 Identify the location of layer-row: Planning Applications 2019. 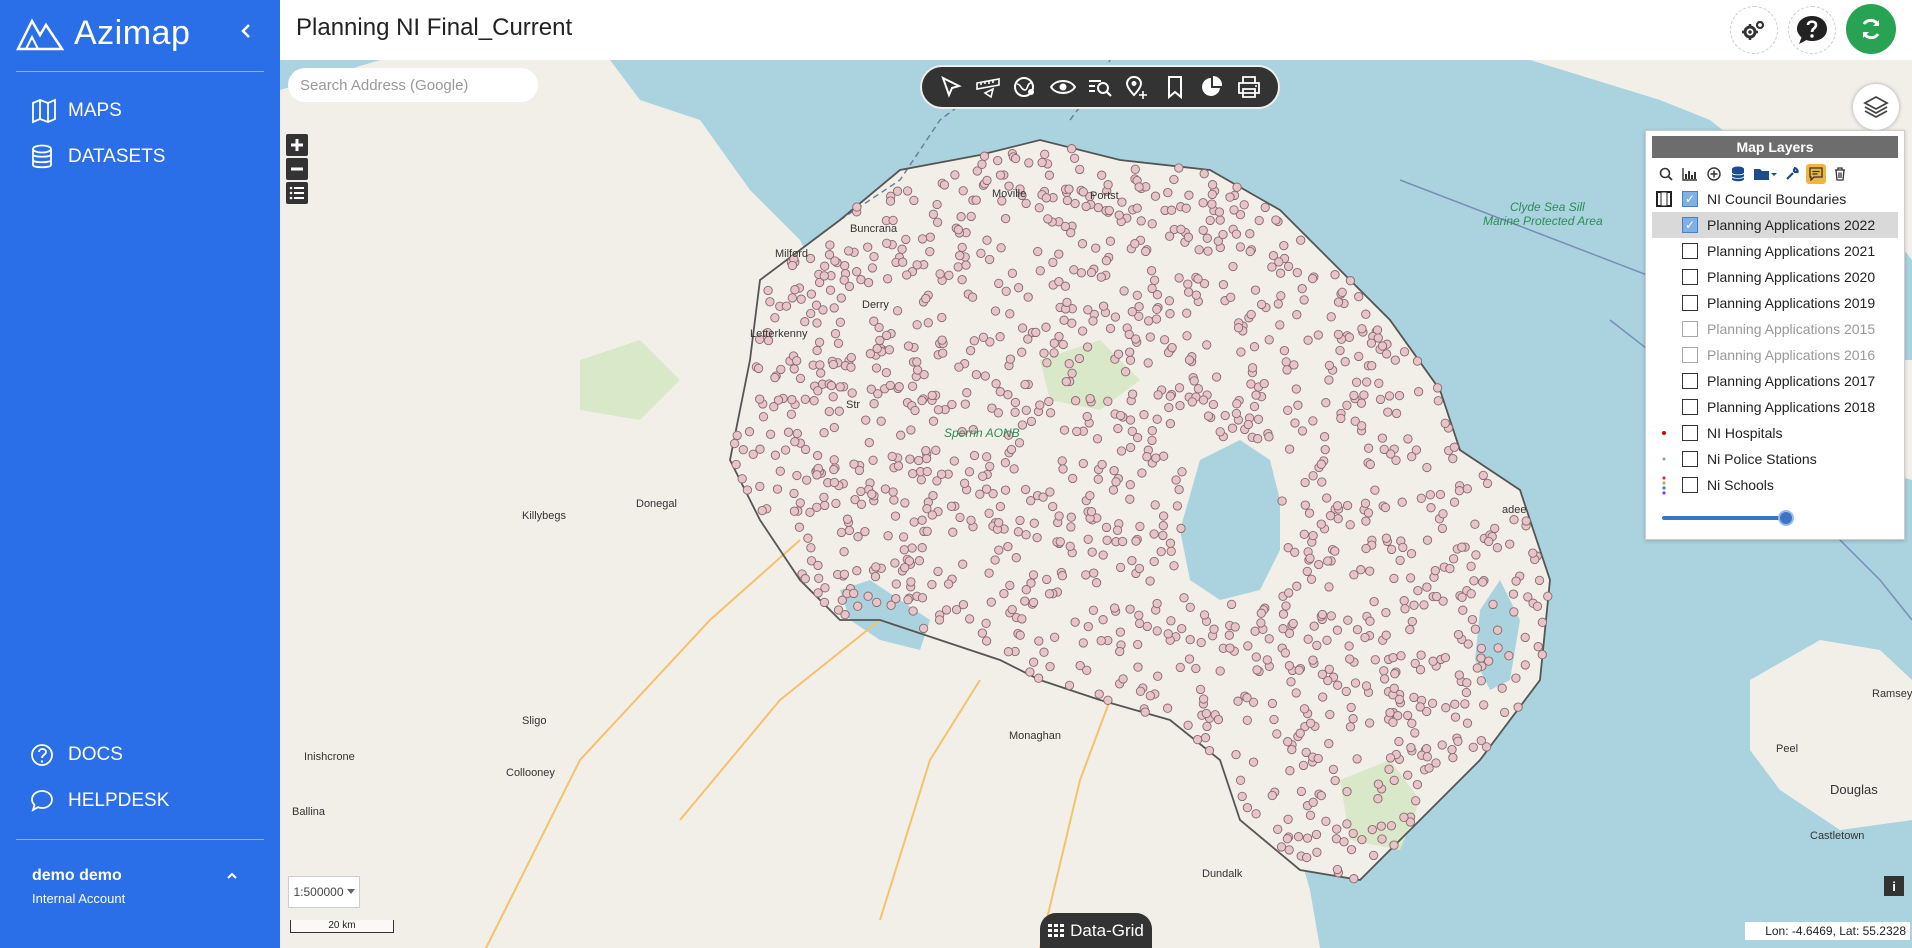
(1775, 303).